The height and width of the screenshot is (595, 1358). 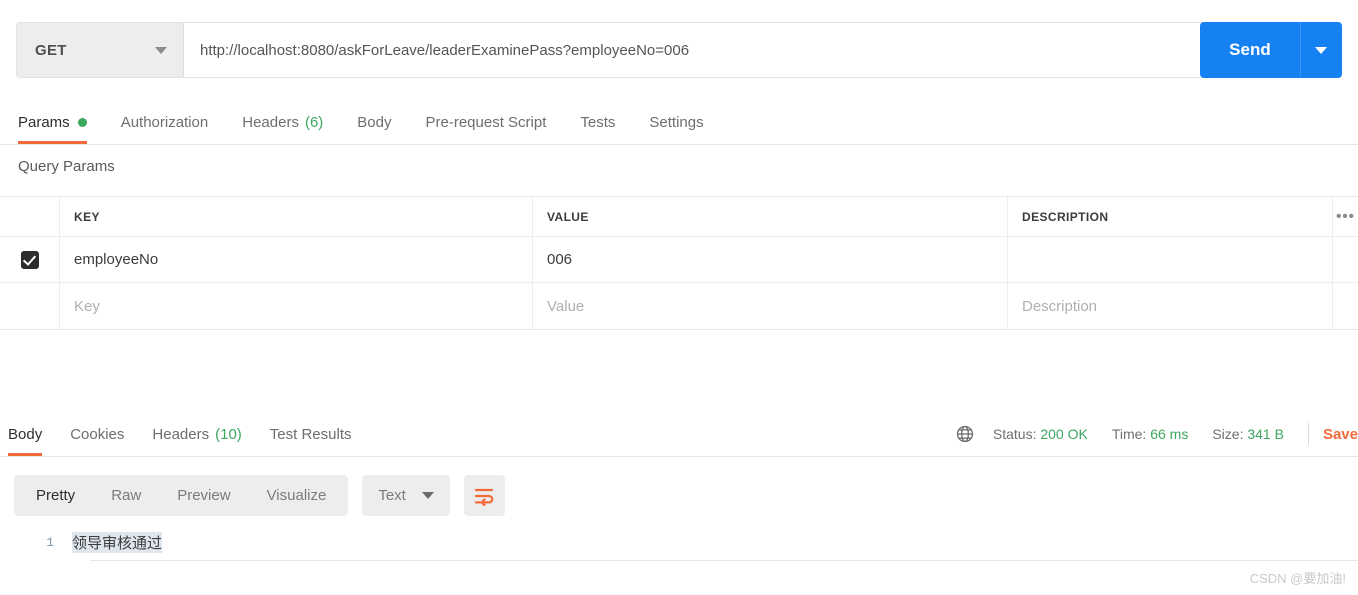 What do you see at coordinates (679, 542) in the screenshot?
I see `code-line: 1 领导审核通过` at bounding box center [679, 542].